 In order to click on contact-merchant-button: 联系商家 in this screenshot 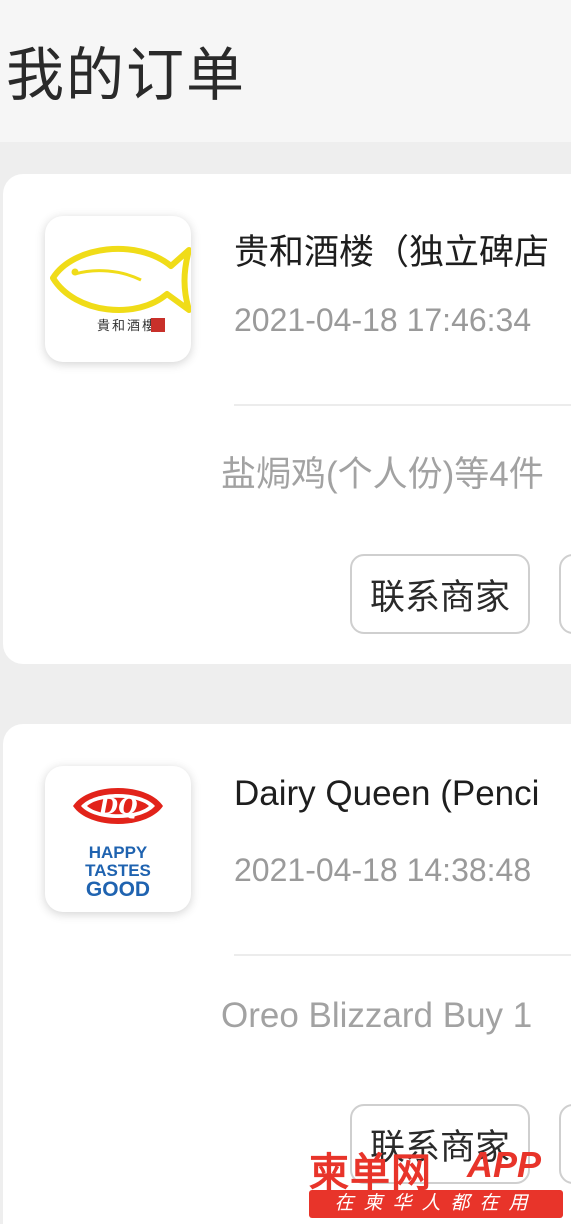, I will do `click(440, 594)`.